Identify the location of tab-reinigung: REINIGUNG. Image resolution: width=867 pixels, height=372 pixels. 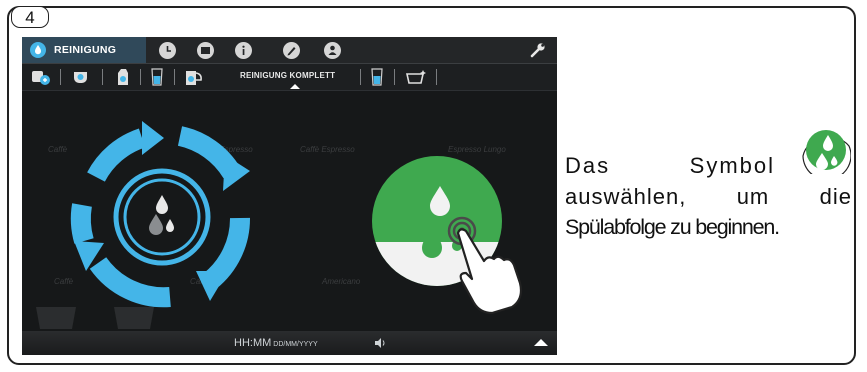
(84, 50).